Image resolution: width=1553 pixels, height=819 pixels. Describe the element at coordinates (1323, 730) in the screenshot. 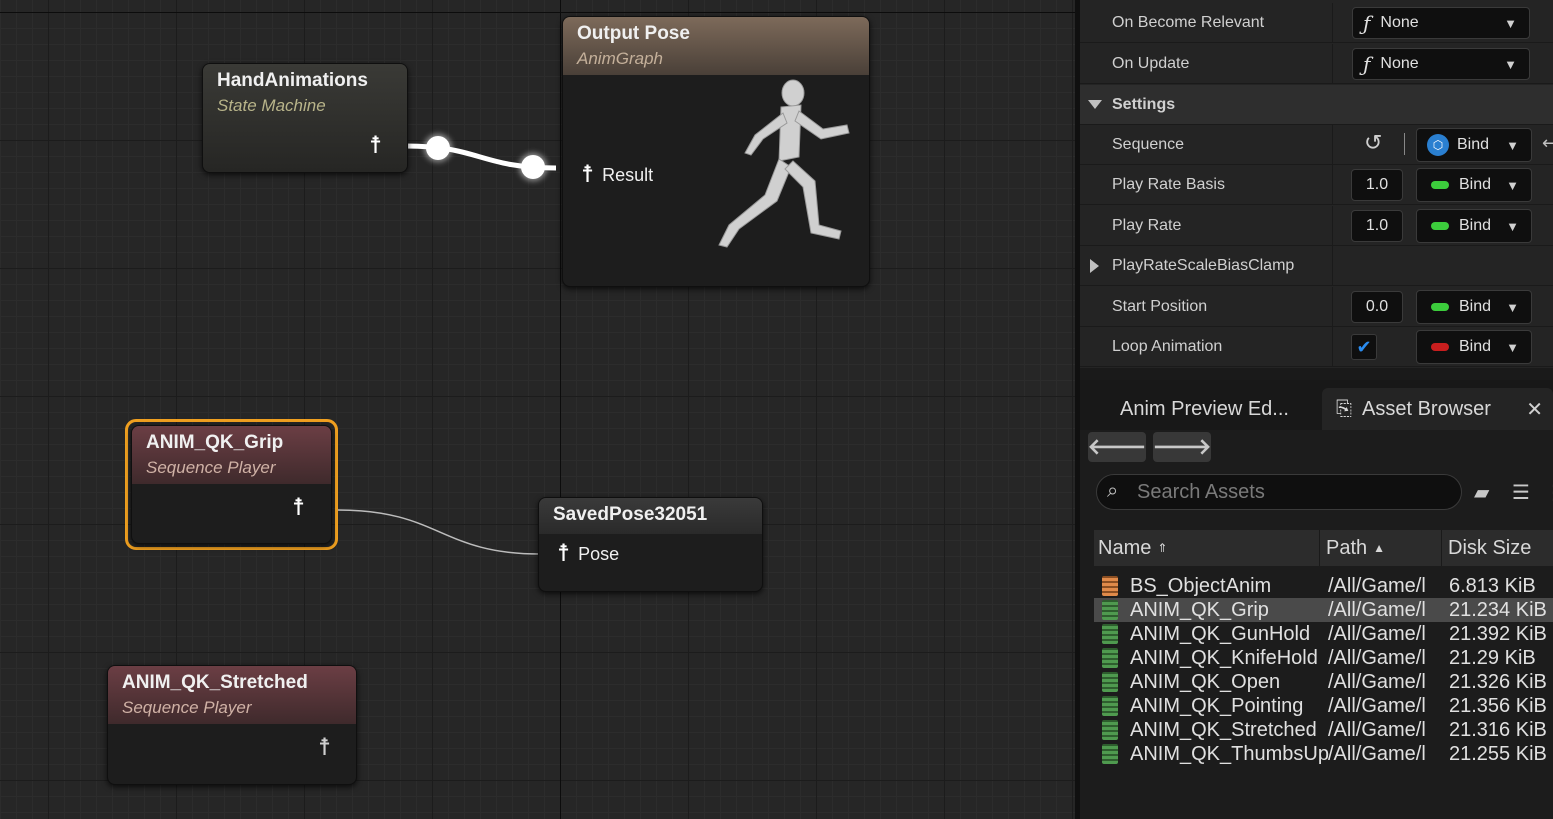

I see `asset-row: ANIM_QK_Stretched/All/Game/l 21.316 KiB` at that location.